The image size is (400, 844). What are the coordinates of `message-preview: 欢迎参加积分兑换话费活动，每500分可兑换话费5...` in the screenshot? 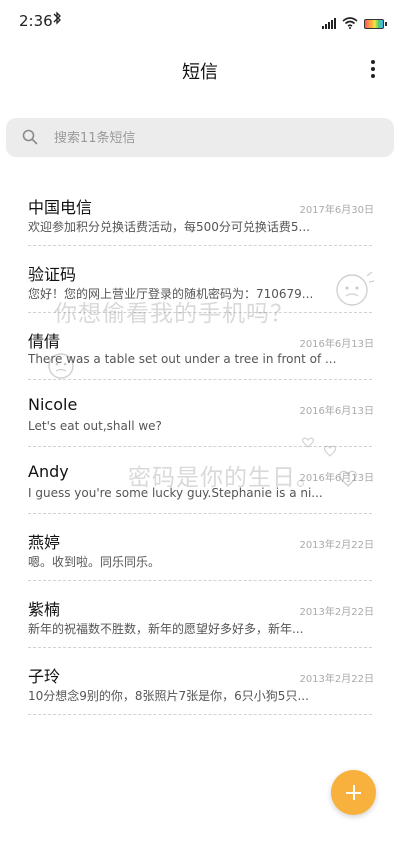 It's located at (169, 227).